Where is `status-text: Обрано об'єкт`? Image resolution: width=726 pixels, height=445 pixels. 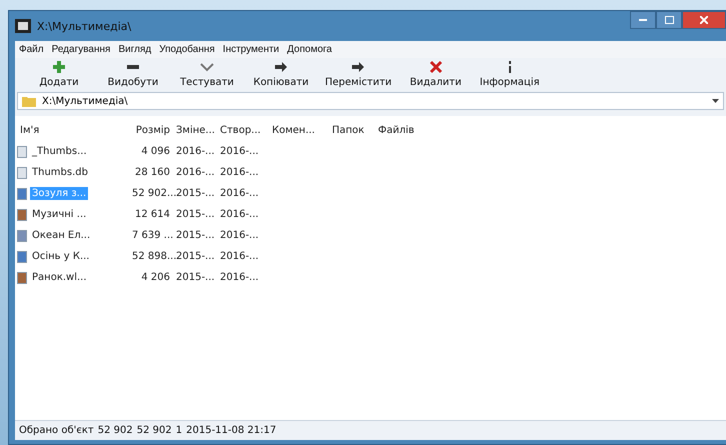 status-text: Обрано об'єкт is located at coordinates (56, 430).